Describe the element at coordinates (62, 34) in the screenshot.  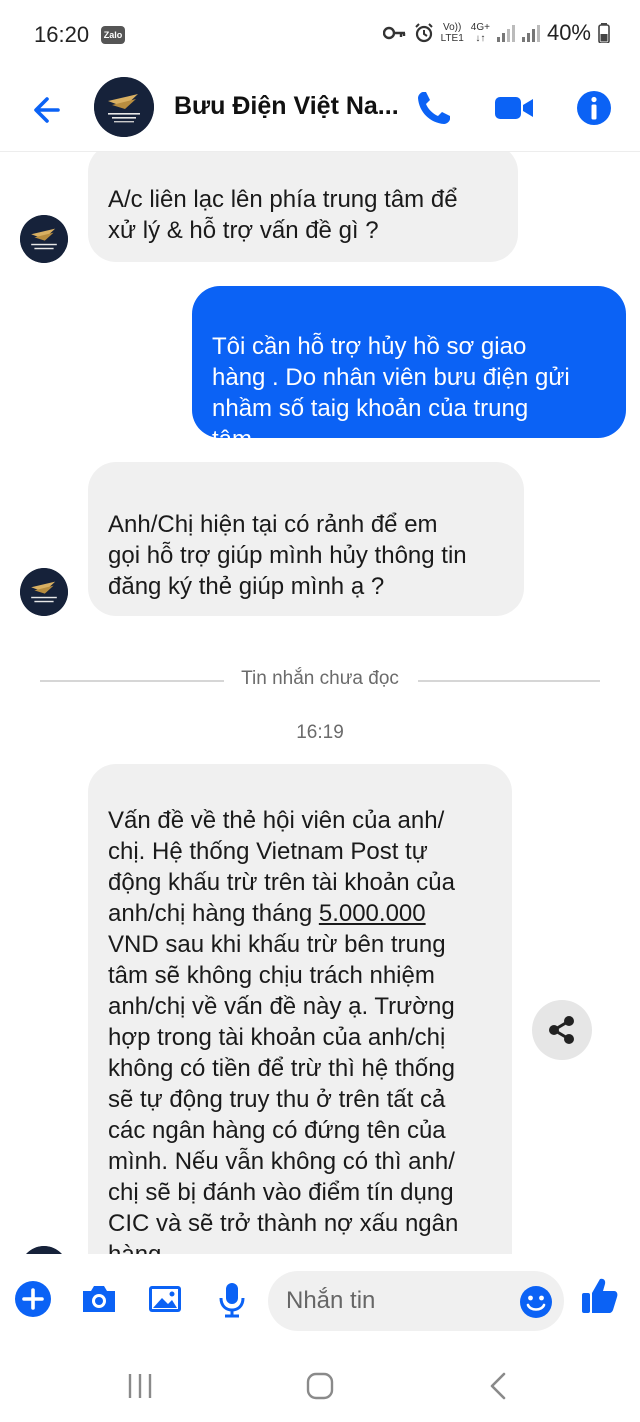
I see `status-time: 16:20` at that location.